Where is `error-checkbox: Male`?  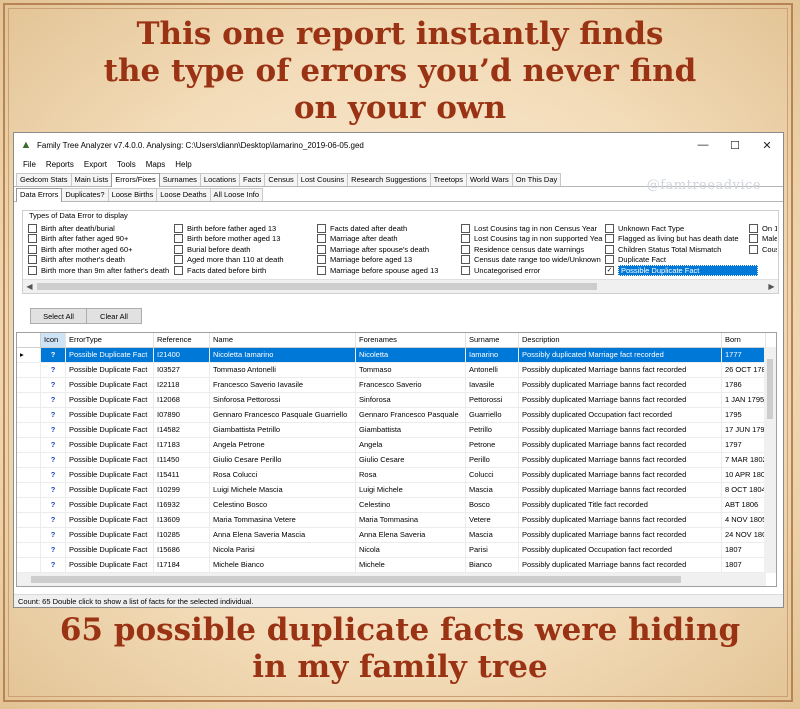
error-checkbox: Male is located at coordinates (763, 239).